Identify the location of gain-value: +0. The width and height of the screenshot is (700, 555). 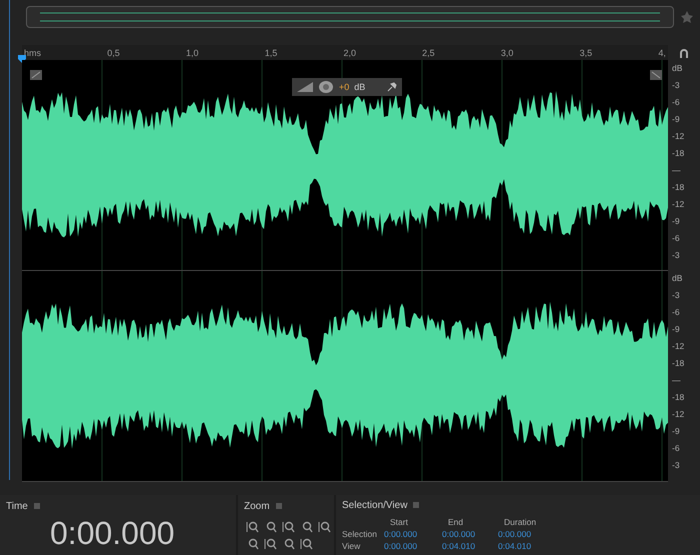
(344, 87).